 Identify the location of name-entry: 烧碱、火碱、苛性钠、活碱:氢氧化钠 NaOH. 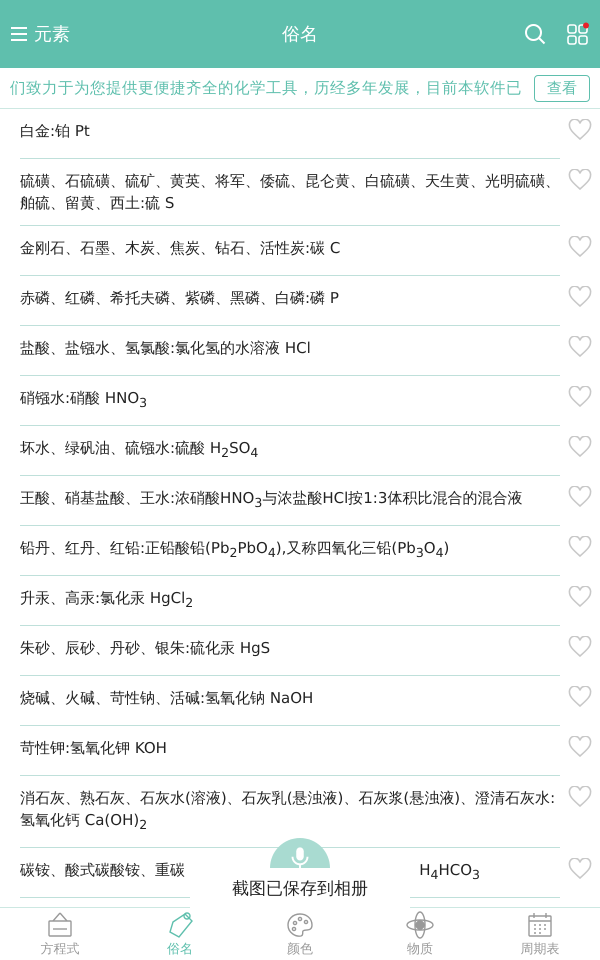
(167, 698).